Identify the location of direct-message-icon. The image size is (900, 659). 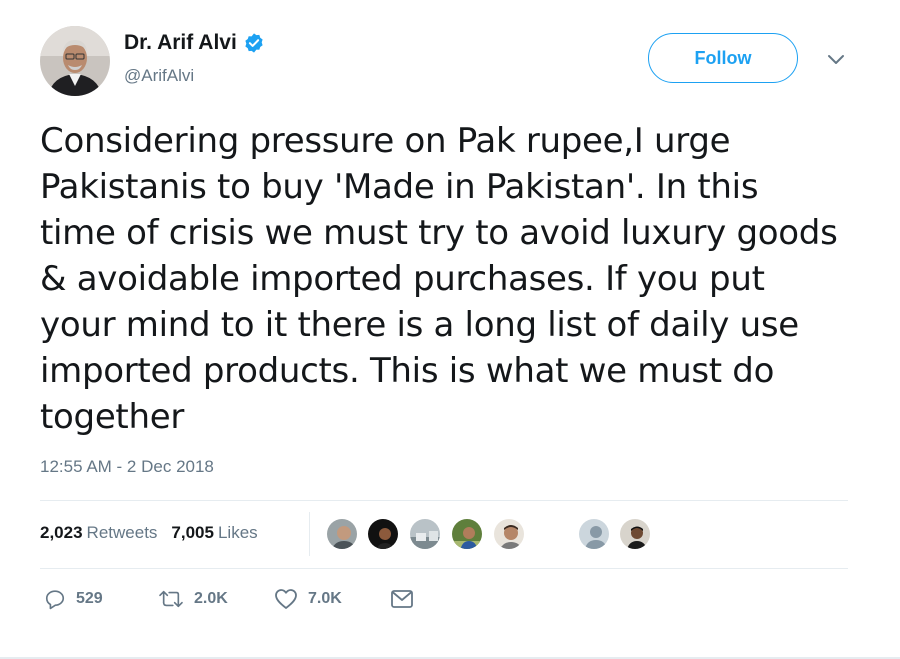
(402, 599).